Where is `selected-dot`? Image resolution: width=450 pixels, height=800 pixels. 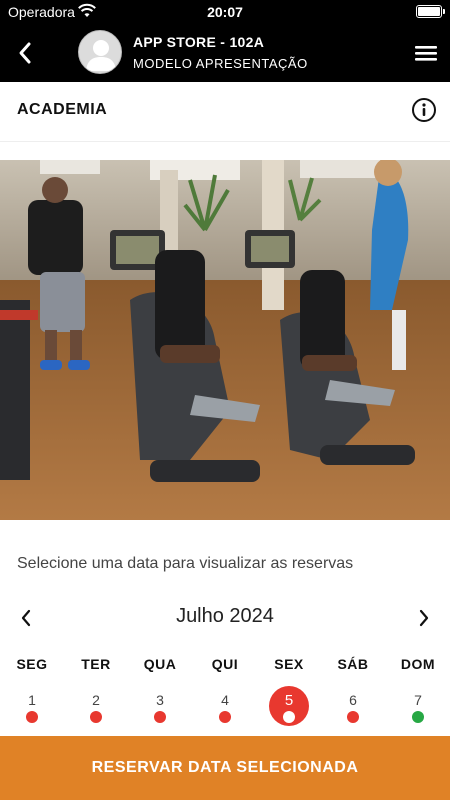
selected-dot is located at coordinates (289, 717).